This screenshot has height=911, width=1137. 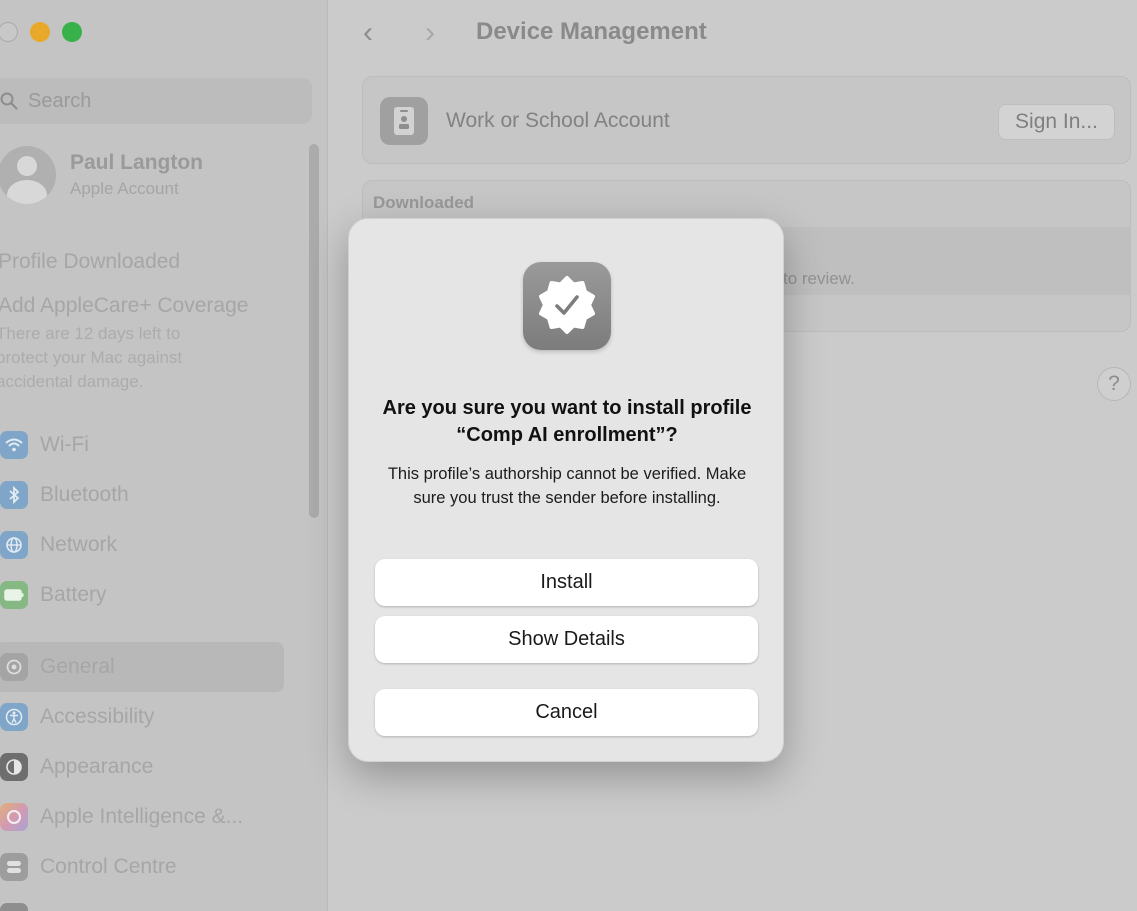 I want to click on sidebar-item-wifi: Wi-Fi, so click(x=142, y=445).